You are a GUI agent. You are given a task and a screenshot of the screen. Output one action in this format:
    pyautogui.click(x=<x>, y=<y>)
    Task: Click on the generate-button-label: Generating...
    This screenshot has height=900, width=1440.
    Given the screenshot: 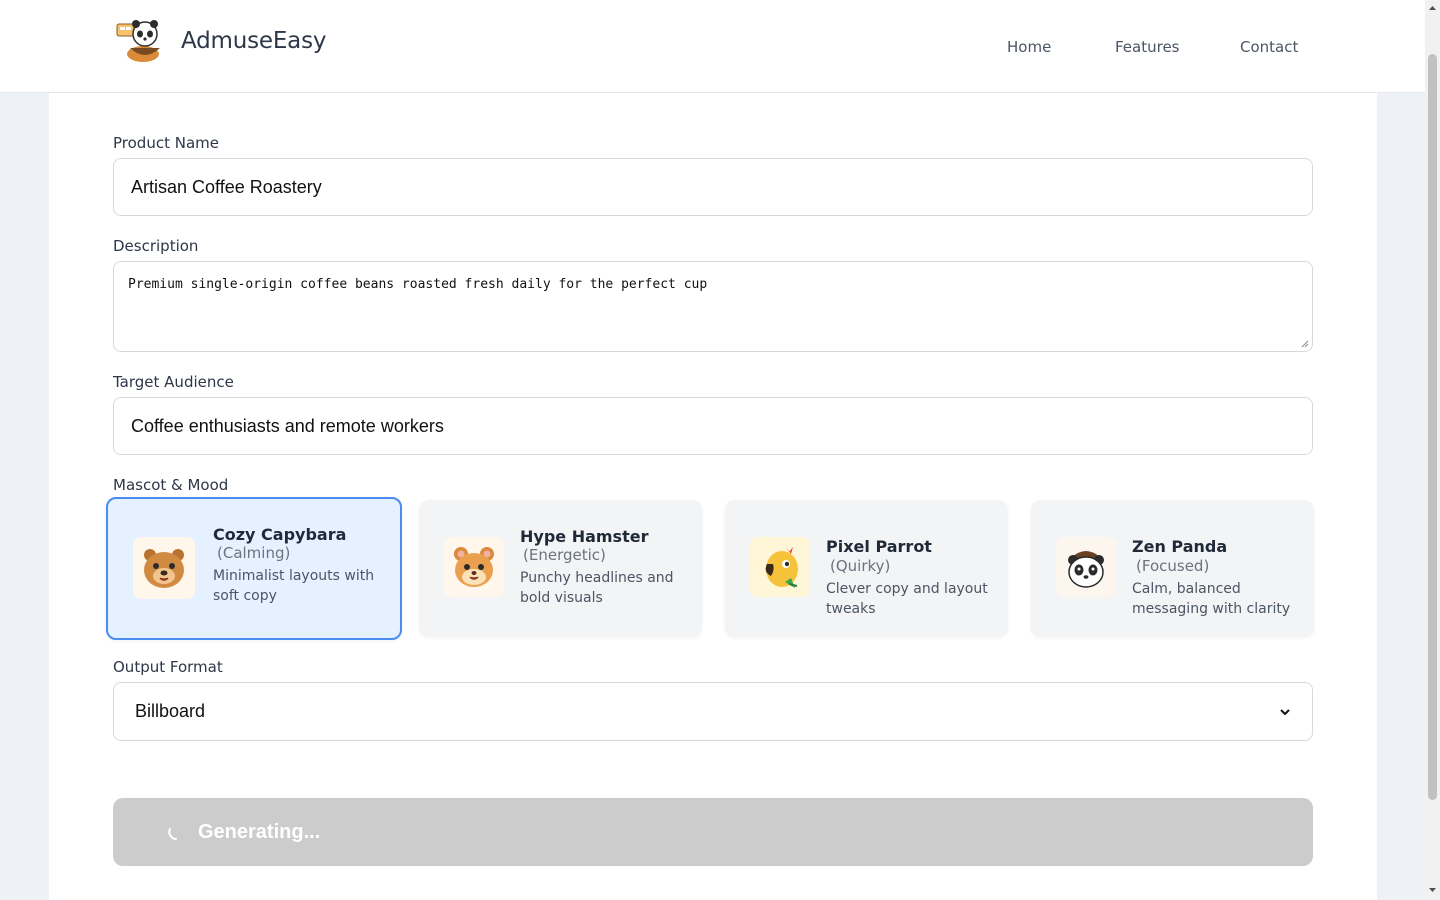 What is the action you would take?
    pyautogui.click(x=259, y=831)
    